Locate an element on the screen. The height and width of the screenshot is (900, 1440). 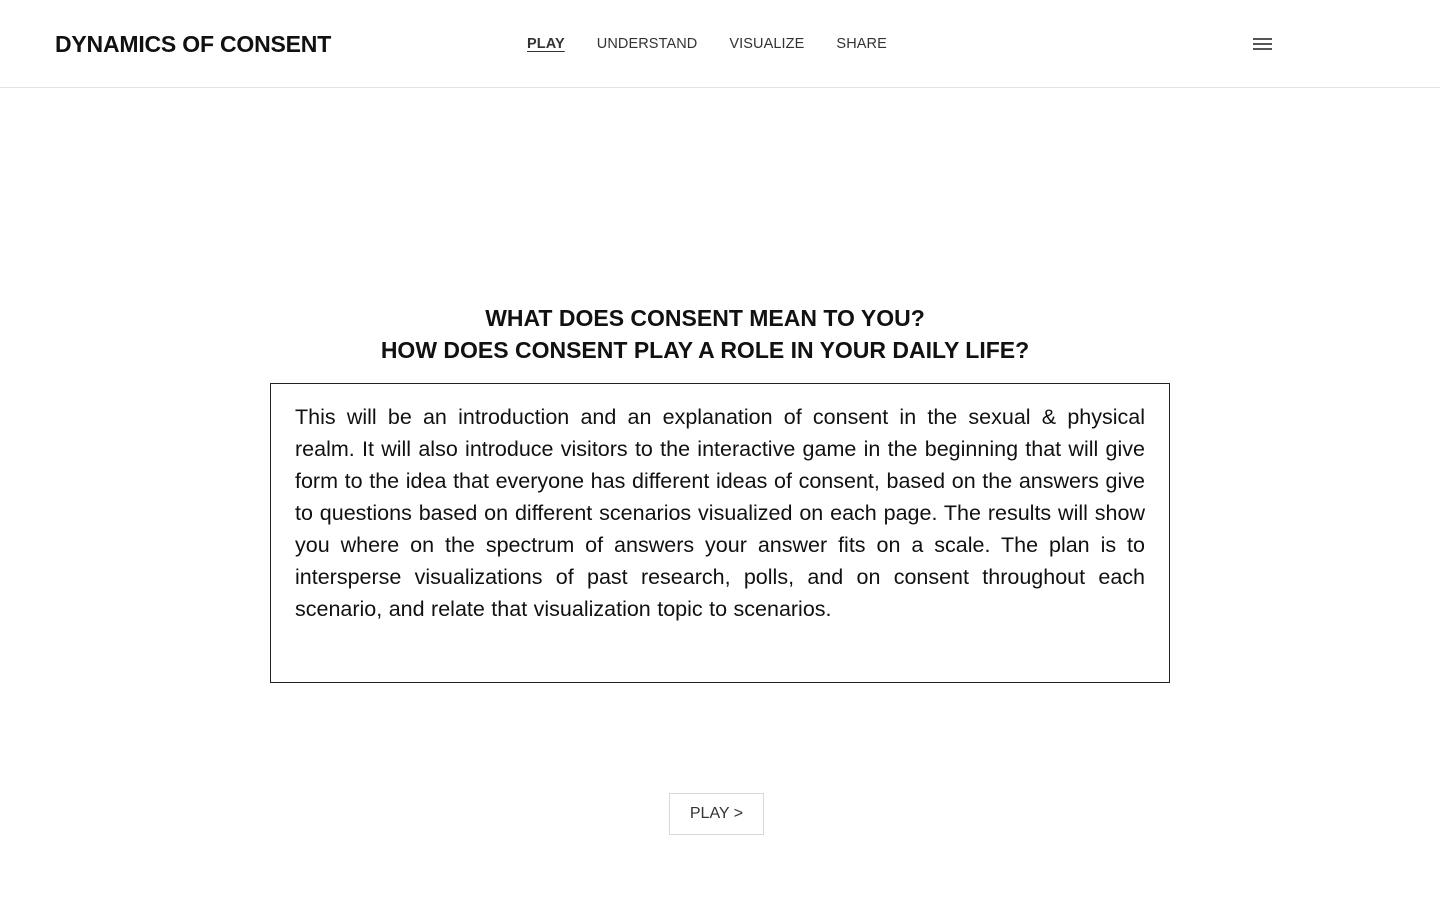
nav-item-understand: UNDERSTAND is located at coordinates (647, 44).